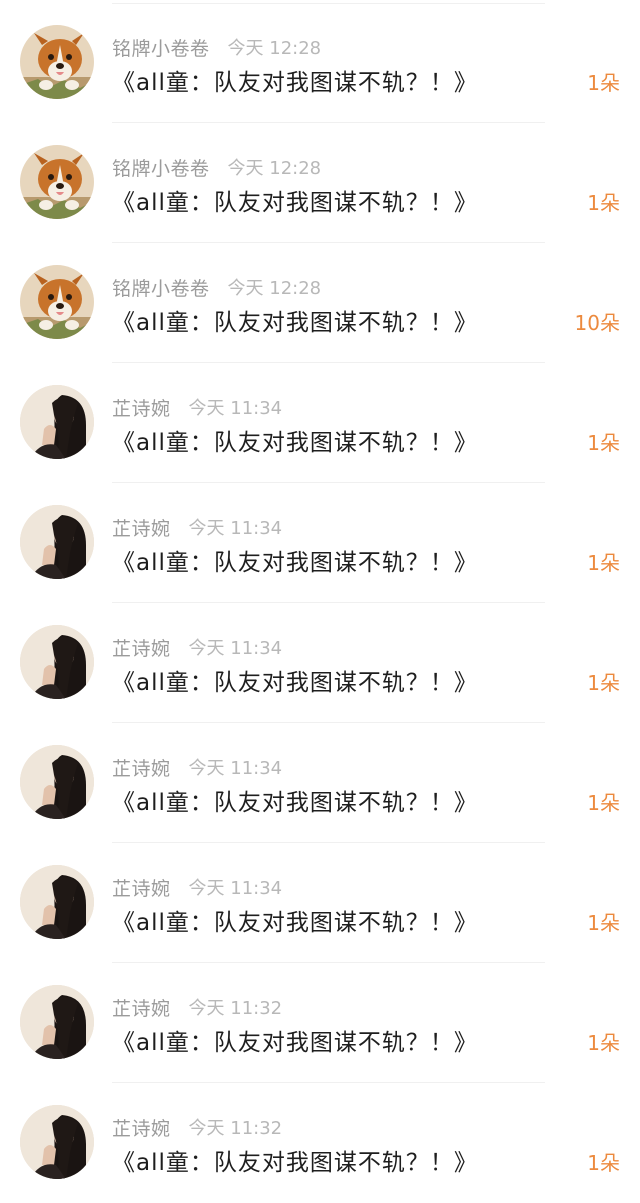 The image size is (640, 1203). Describe the element at coordinates (597, 323) in the screenshot. I see `gift-count: 10朵` at that location.